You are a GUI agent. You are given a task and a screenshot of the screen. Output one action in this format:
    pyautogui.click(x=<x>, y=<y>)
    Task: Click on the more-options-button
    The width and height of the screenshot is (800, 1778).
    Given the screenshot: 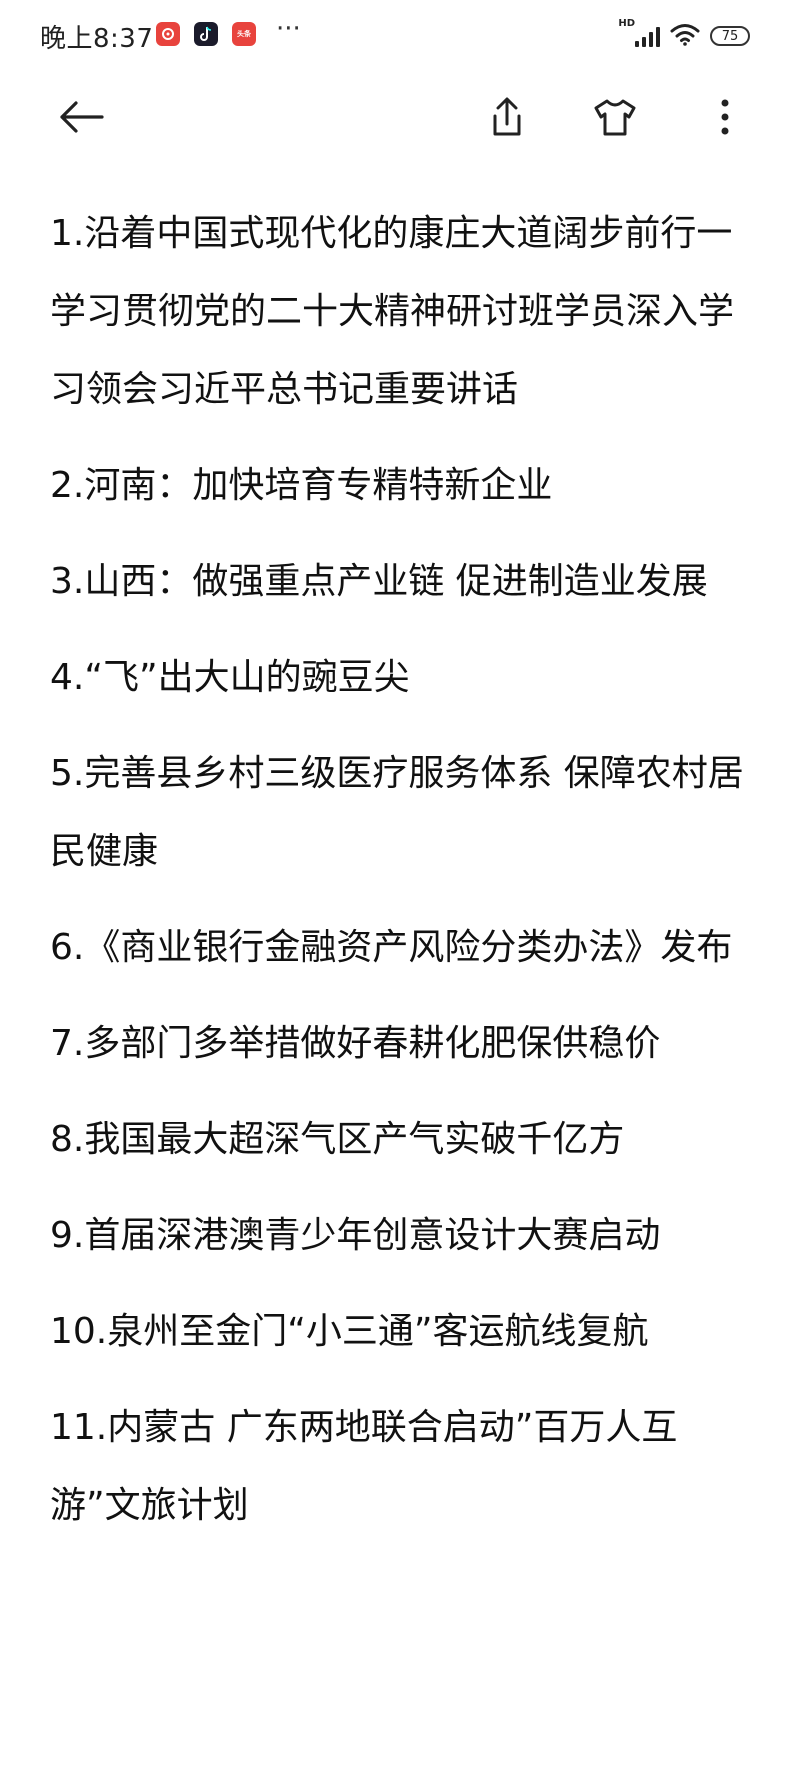 What is the action you would take?
    pyautogui.click(x=725, y=117)
    